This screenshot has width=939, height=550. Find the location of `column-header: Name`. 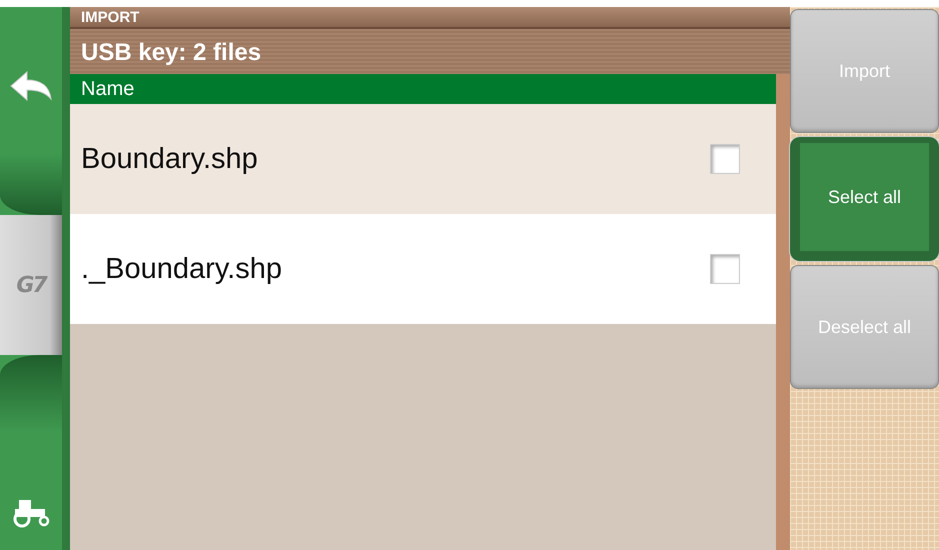

column-header: Name is located at coordinates (423, 89).